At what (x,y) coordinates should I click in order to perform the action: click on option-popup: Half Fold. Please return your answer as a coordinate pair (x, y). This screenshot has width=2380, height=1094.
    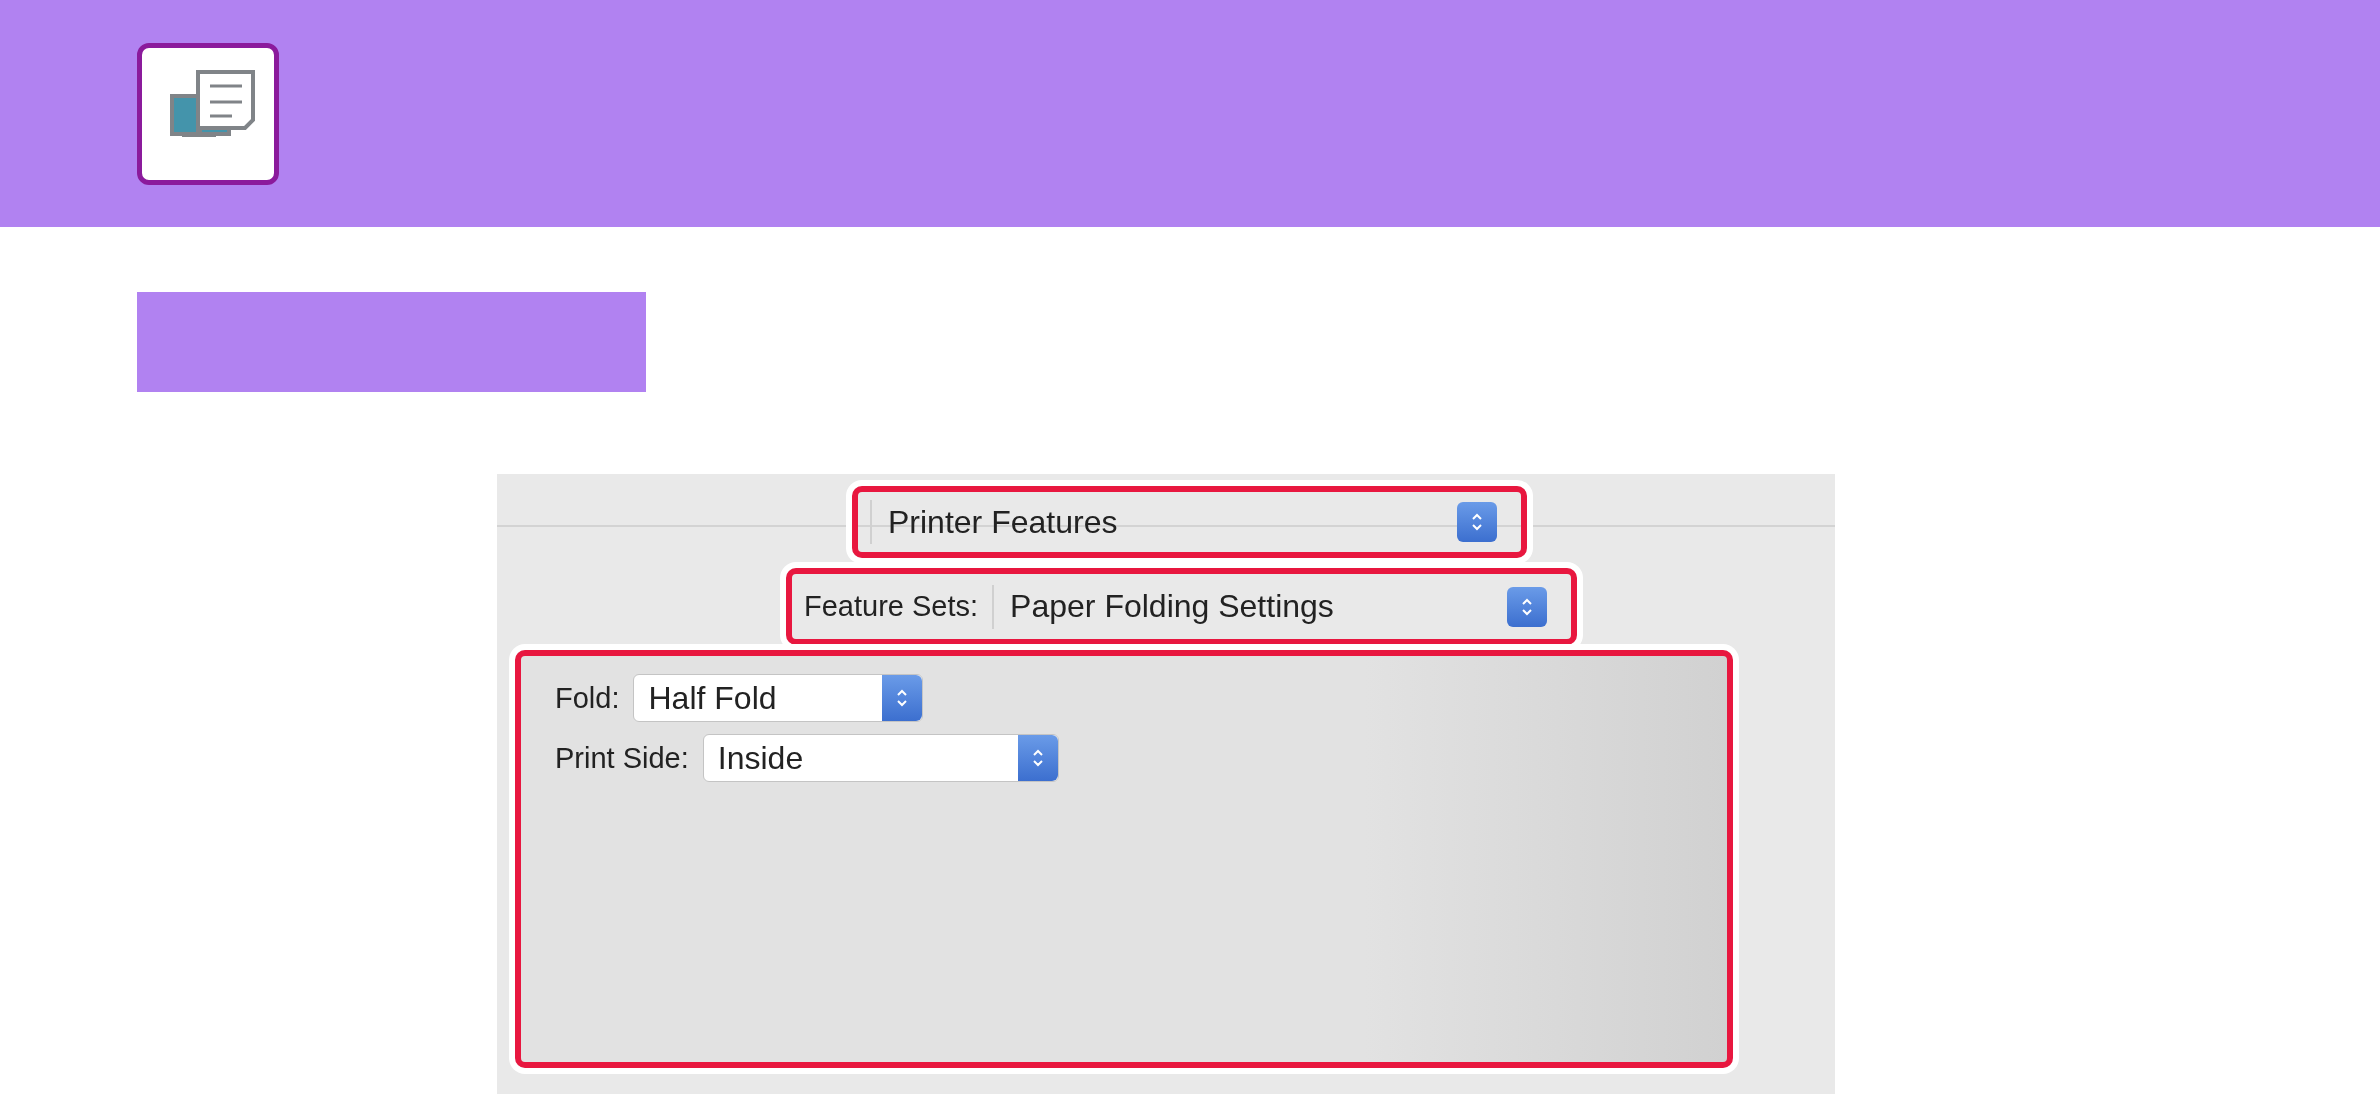
    Looking at the image, I should click on (778, 698).